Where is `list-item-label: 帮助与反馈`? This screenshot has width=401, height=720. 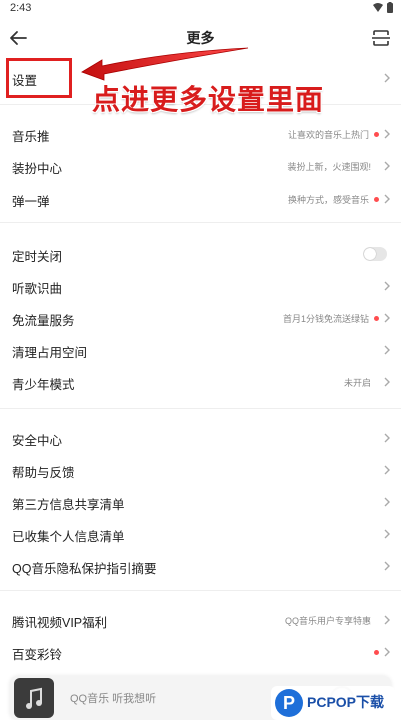
list-item-label: 帮助与反馈 is located at coordinates (43, 473).